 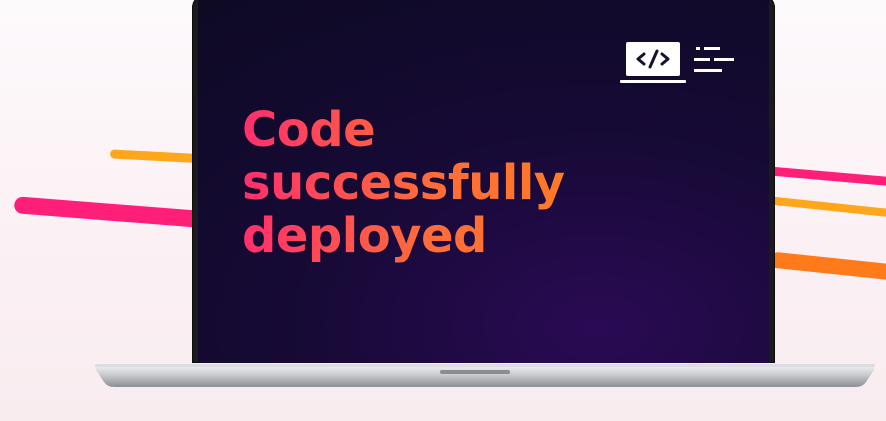 I want to click on deploy-headline: Code successfully deployed, so click(x=403, y=183).